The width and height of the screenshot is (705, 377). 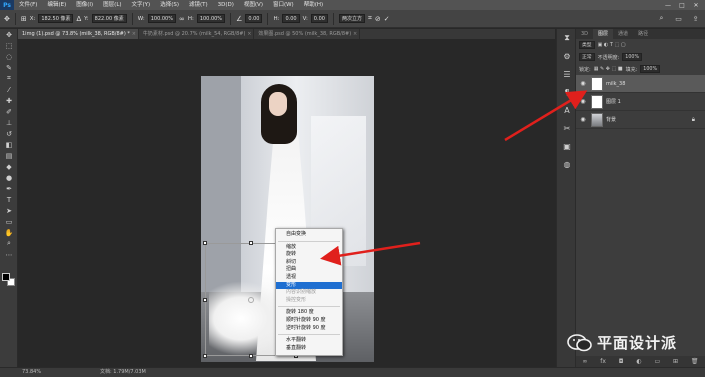 What do you see at coordinates (31, 372) in the screenshot?
I see `zoom-level: 73.84%` at bounding box center [31, 372].